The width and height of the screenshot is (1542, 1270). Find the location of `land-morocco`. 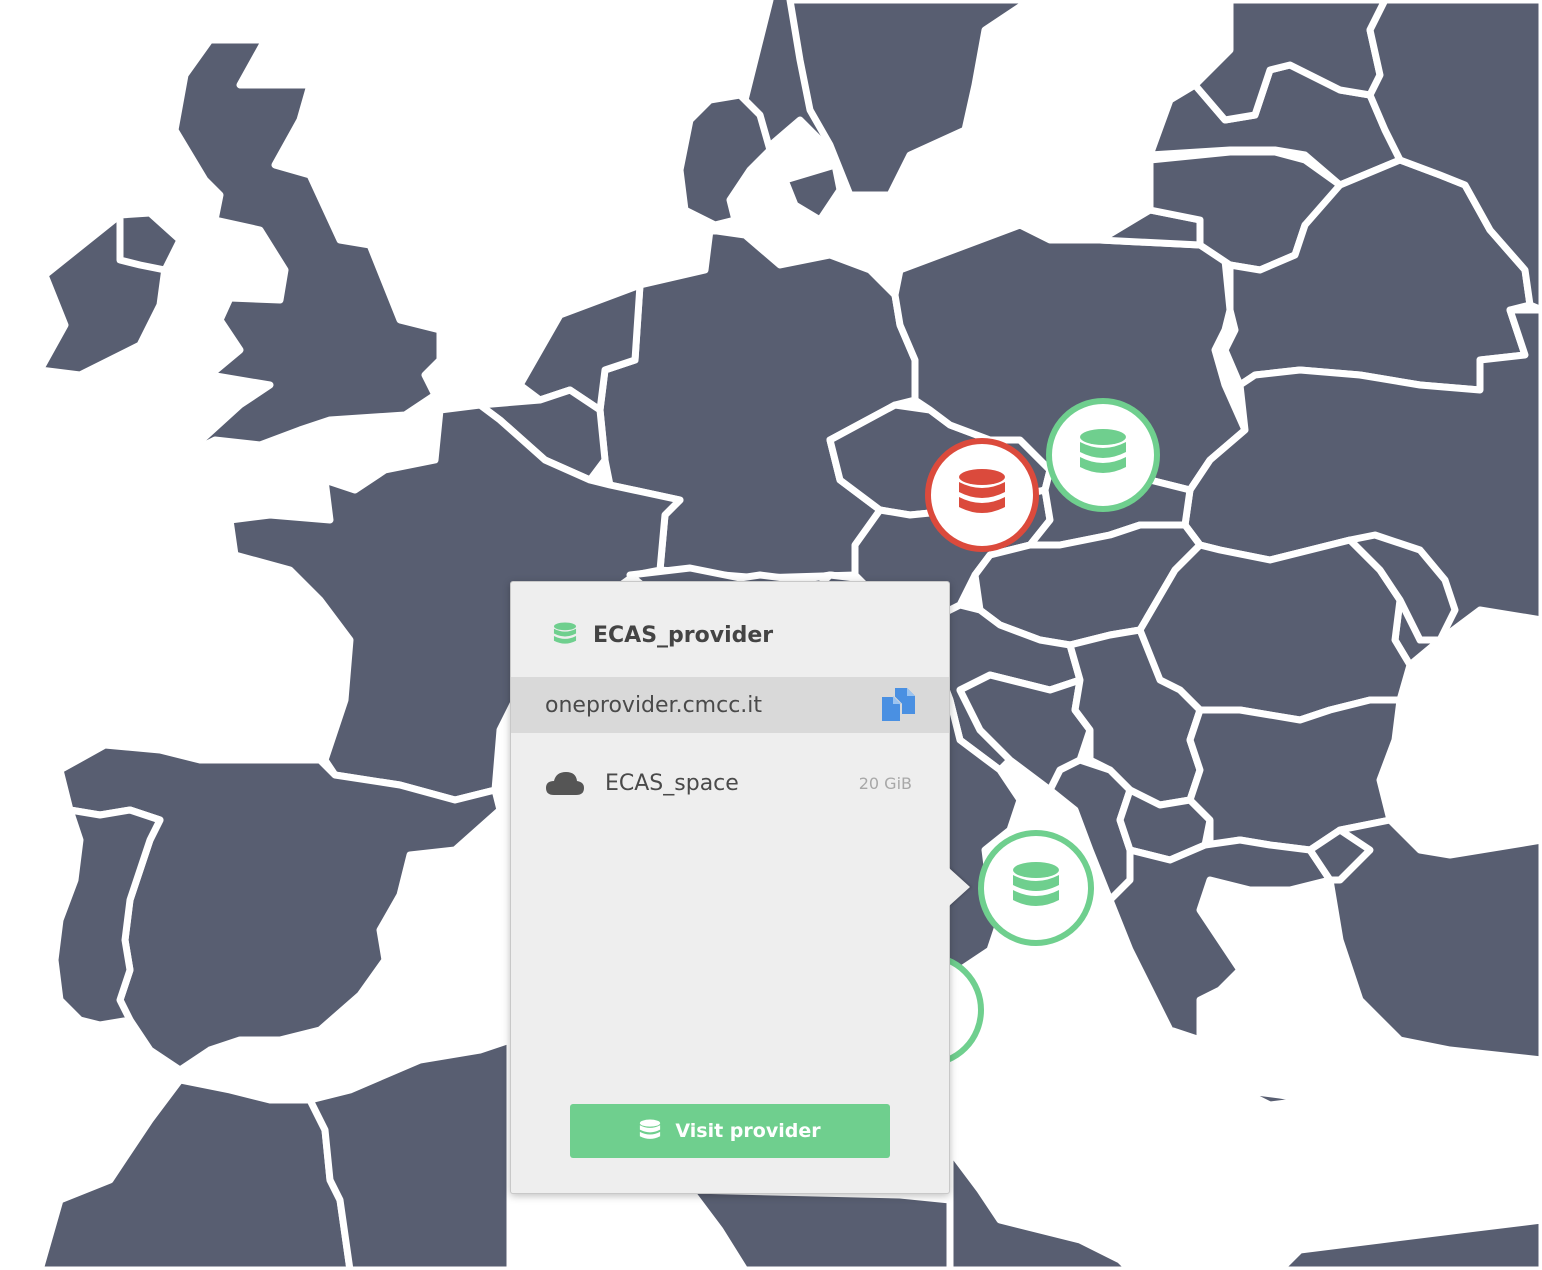

land-morocco is located at coordinates (195, 1173).